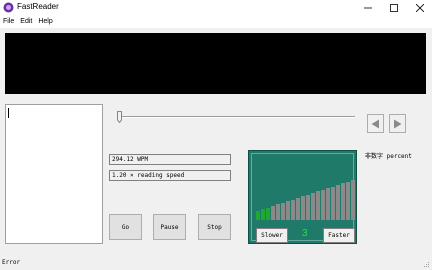  I want to click on triangle-left-icon, so click(375, 123).